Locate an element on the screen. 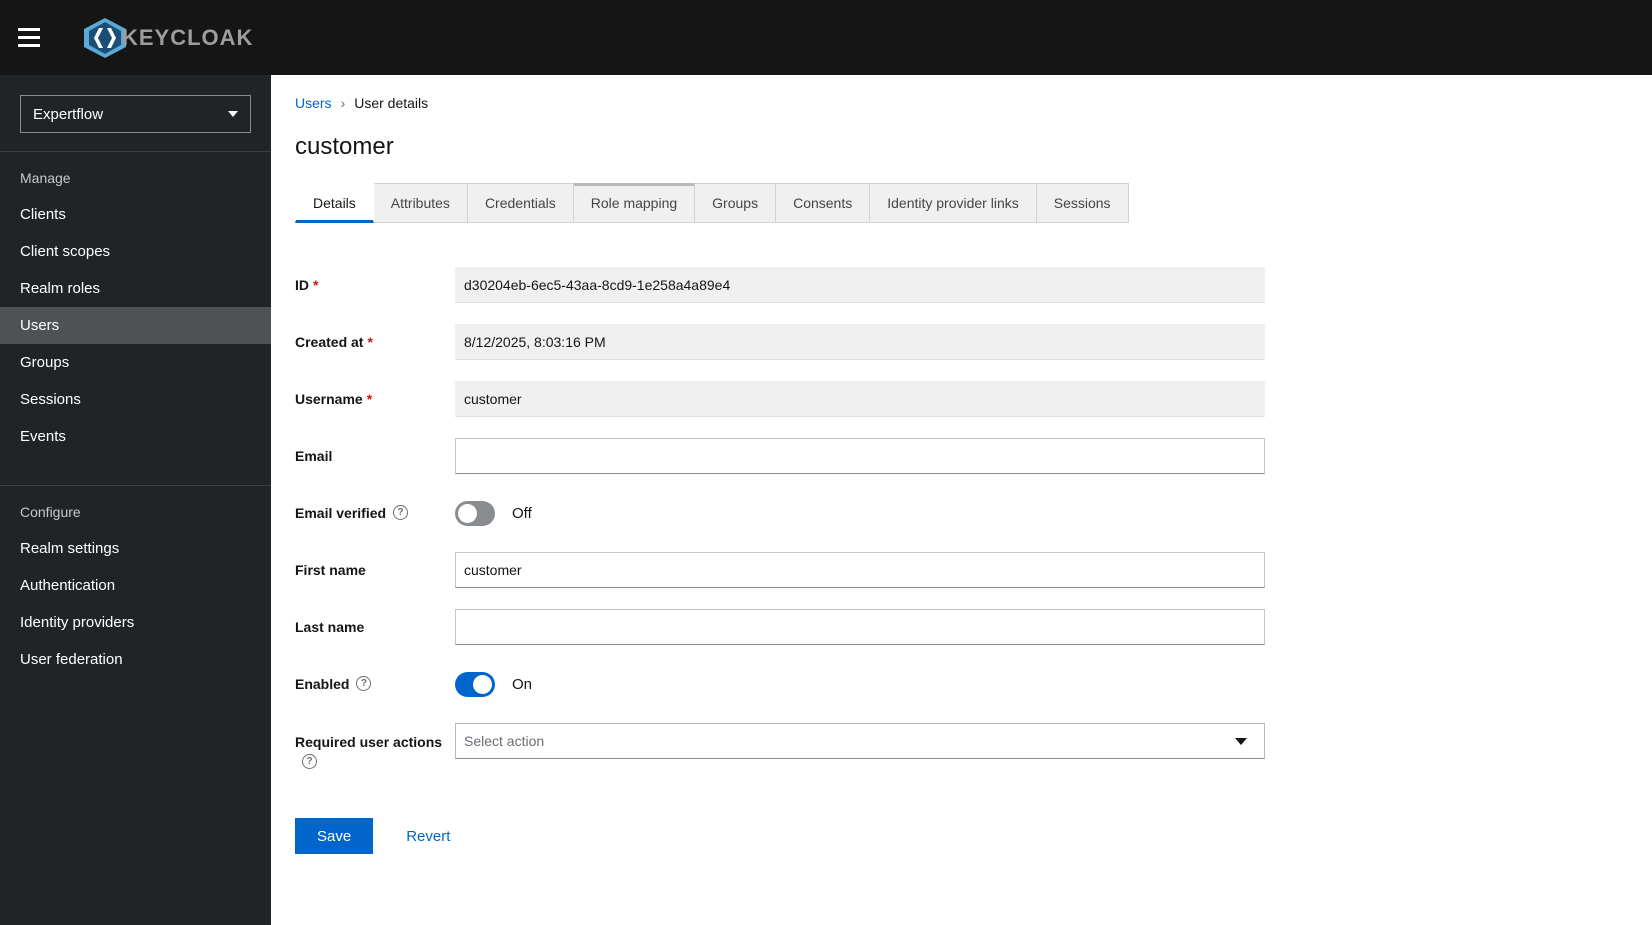  tab-role-mapping: Role mapping is located at coordinates (634, 203).